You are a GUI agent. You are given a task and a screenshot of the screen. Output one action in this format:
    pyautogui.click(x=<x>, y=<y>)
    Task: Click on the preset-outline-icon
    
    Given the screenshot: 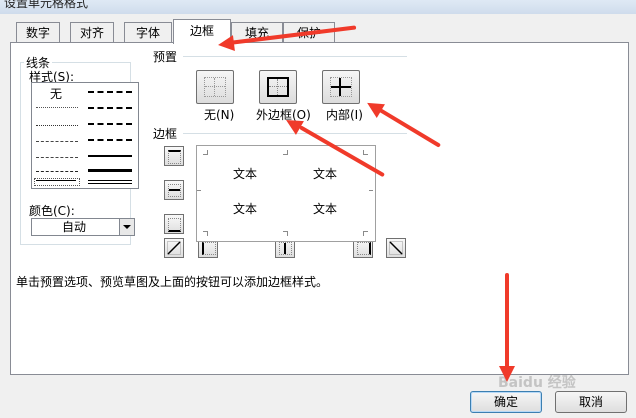 What is the action you would take?
    pyautogui.click(x=278, y=87)
    